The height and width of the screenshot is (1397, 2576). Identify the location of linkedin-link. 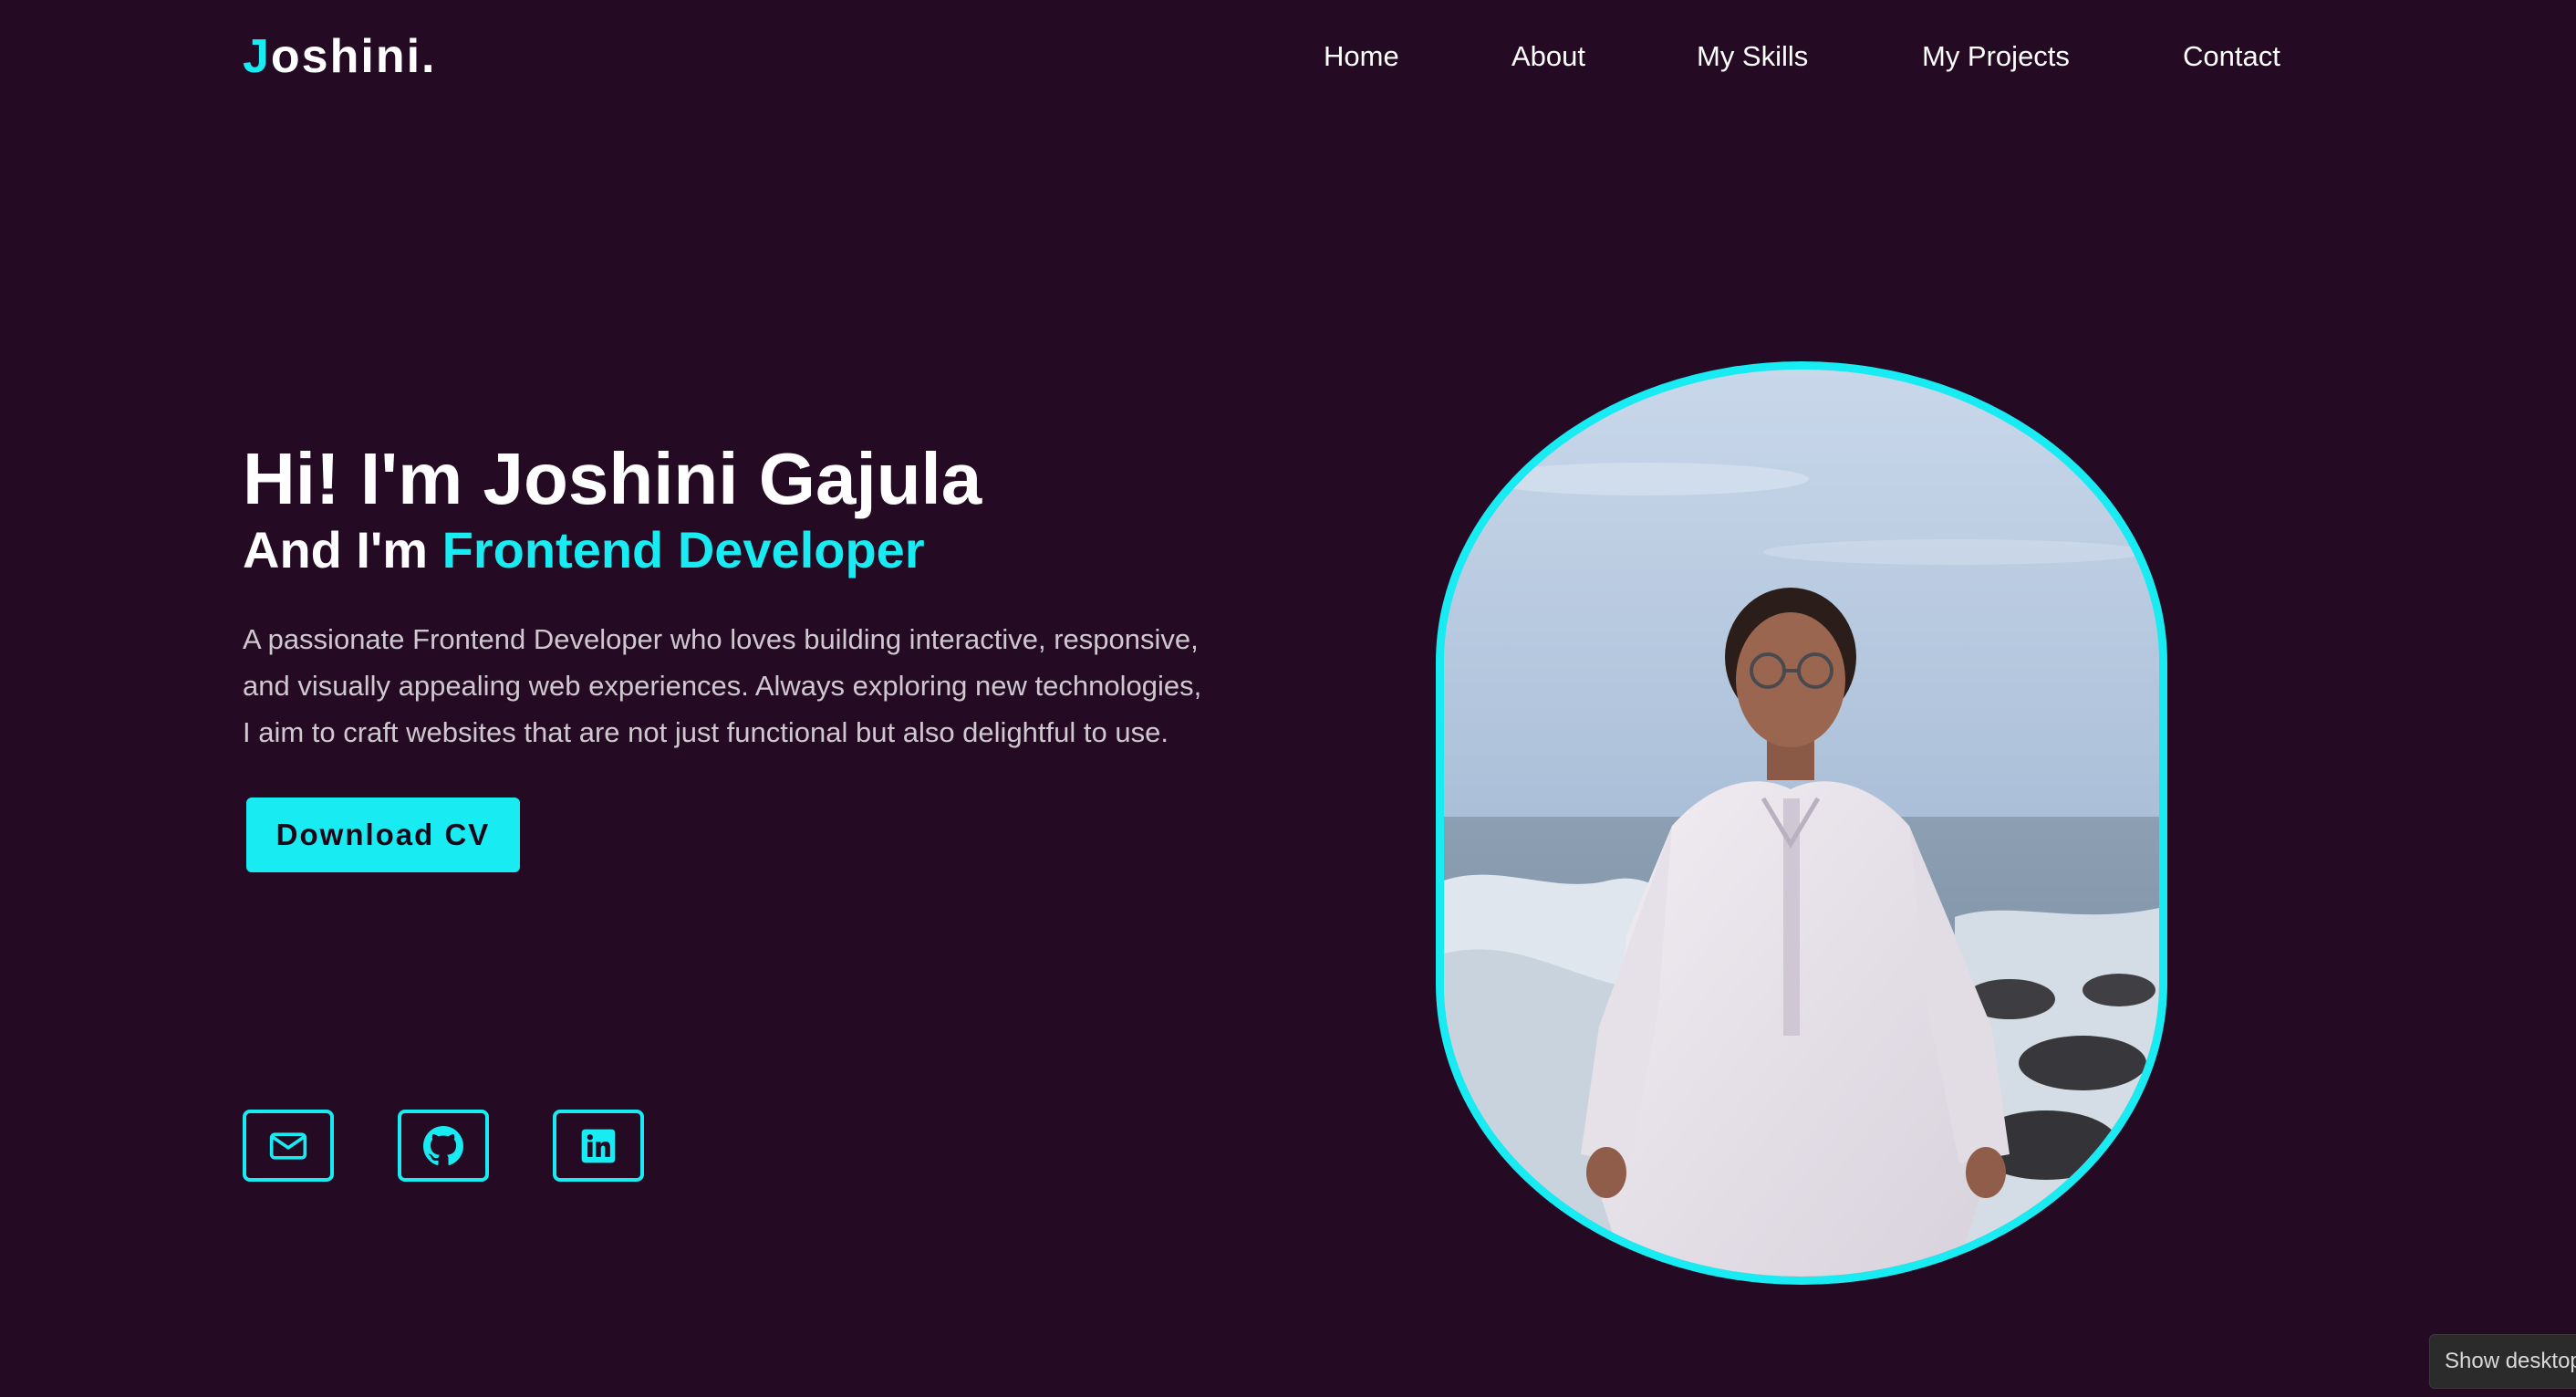
(599, 1146).